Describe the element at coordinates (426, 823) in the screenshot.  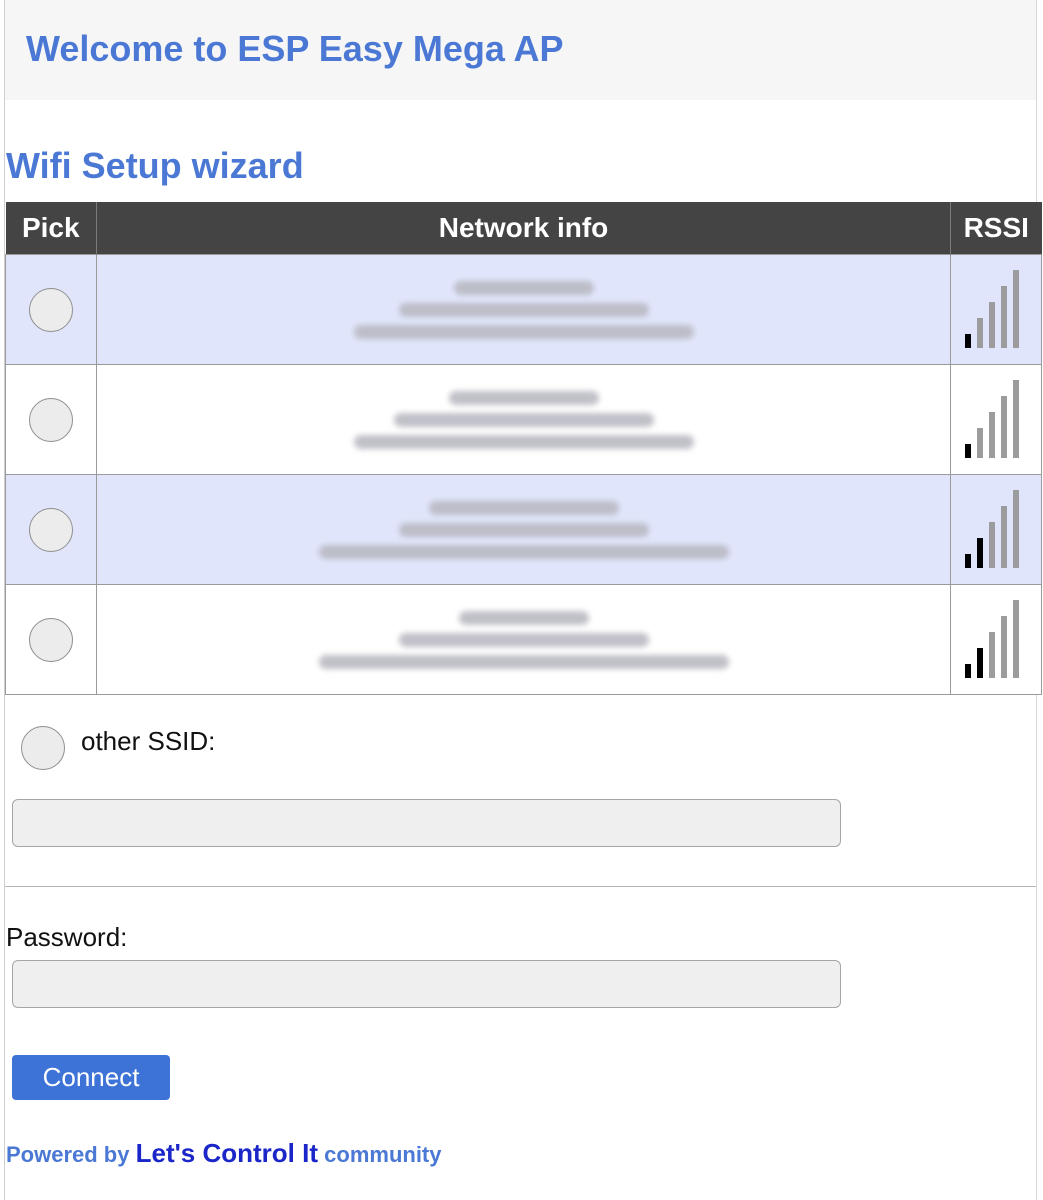
I see `other-ssid-input` at that location.